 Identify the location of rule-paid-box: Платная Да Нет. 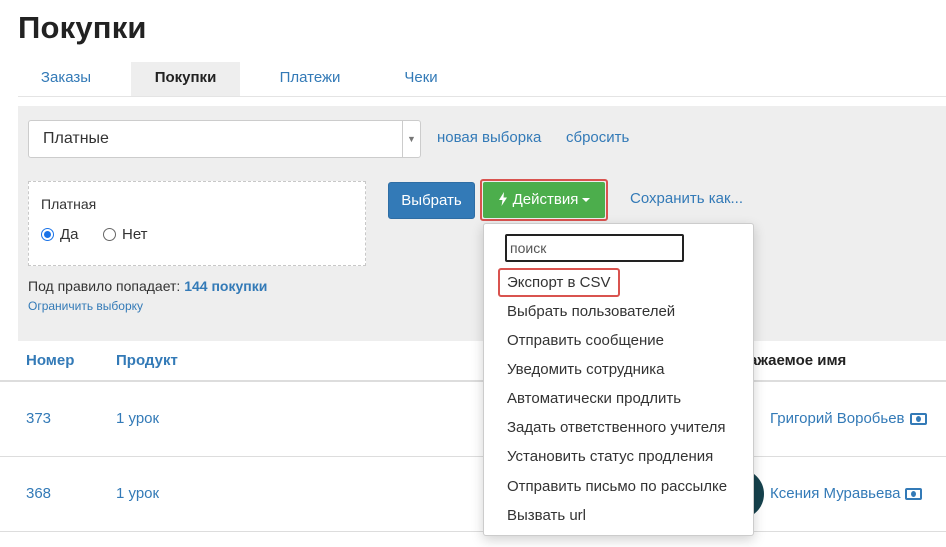
(197, 223).